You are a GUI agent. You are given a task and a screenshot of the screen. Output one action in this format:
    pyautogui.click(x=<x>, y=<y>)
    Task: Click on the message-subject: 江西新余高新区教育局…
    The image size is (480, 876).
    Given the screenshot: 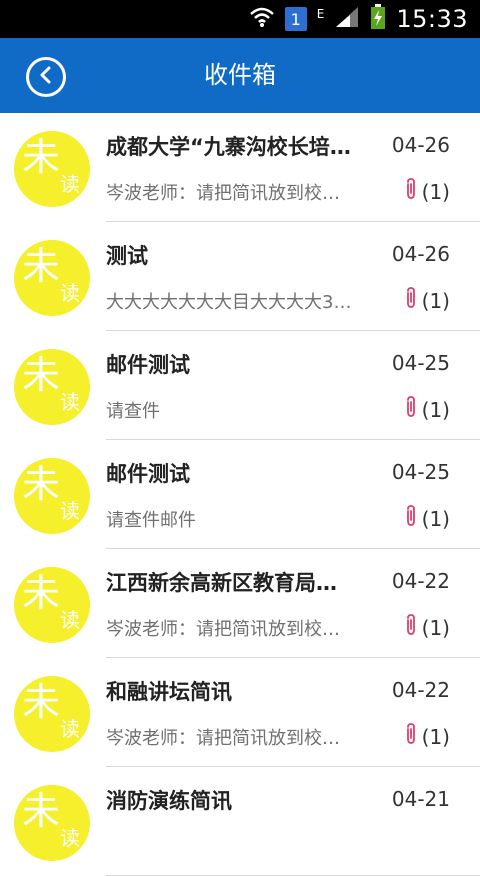 What is the action you would take?
    pyautogui.click(x=221, y=583)
    